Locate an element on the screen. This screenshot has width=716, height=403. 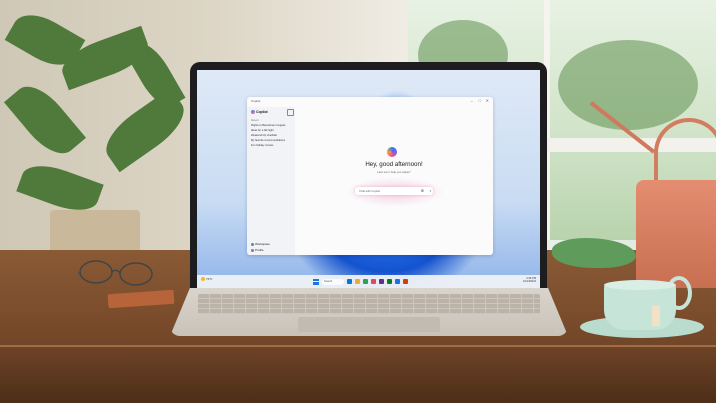
sidebar-logo: Copilot is located at coordinates (259, 112).